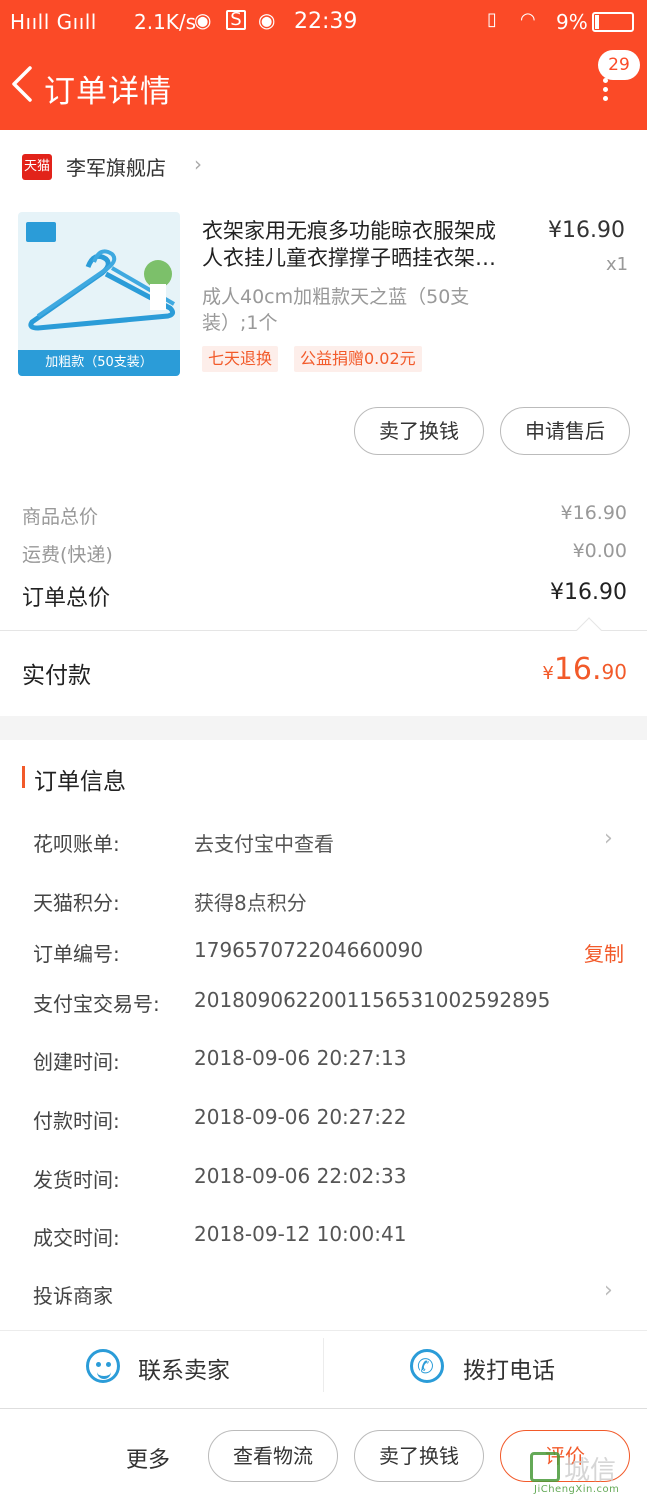  I want to click on phone-icon, so click(427, 1366).